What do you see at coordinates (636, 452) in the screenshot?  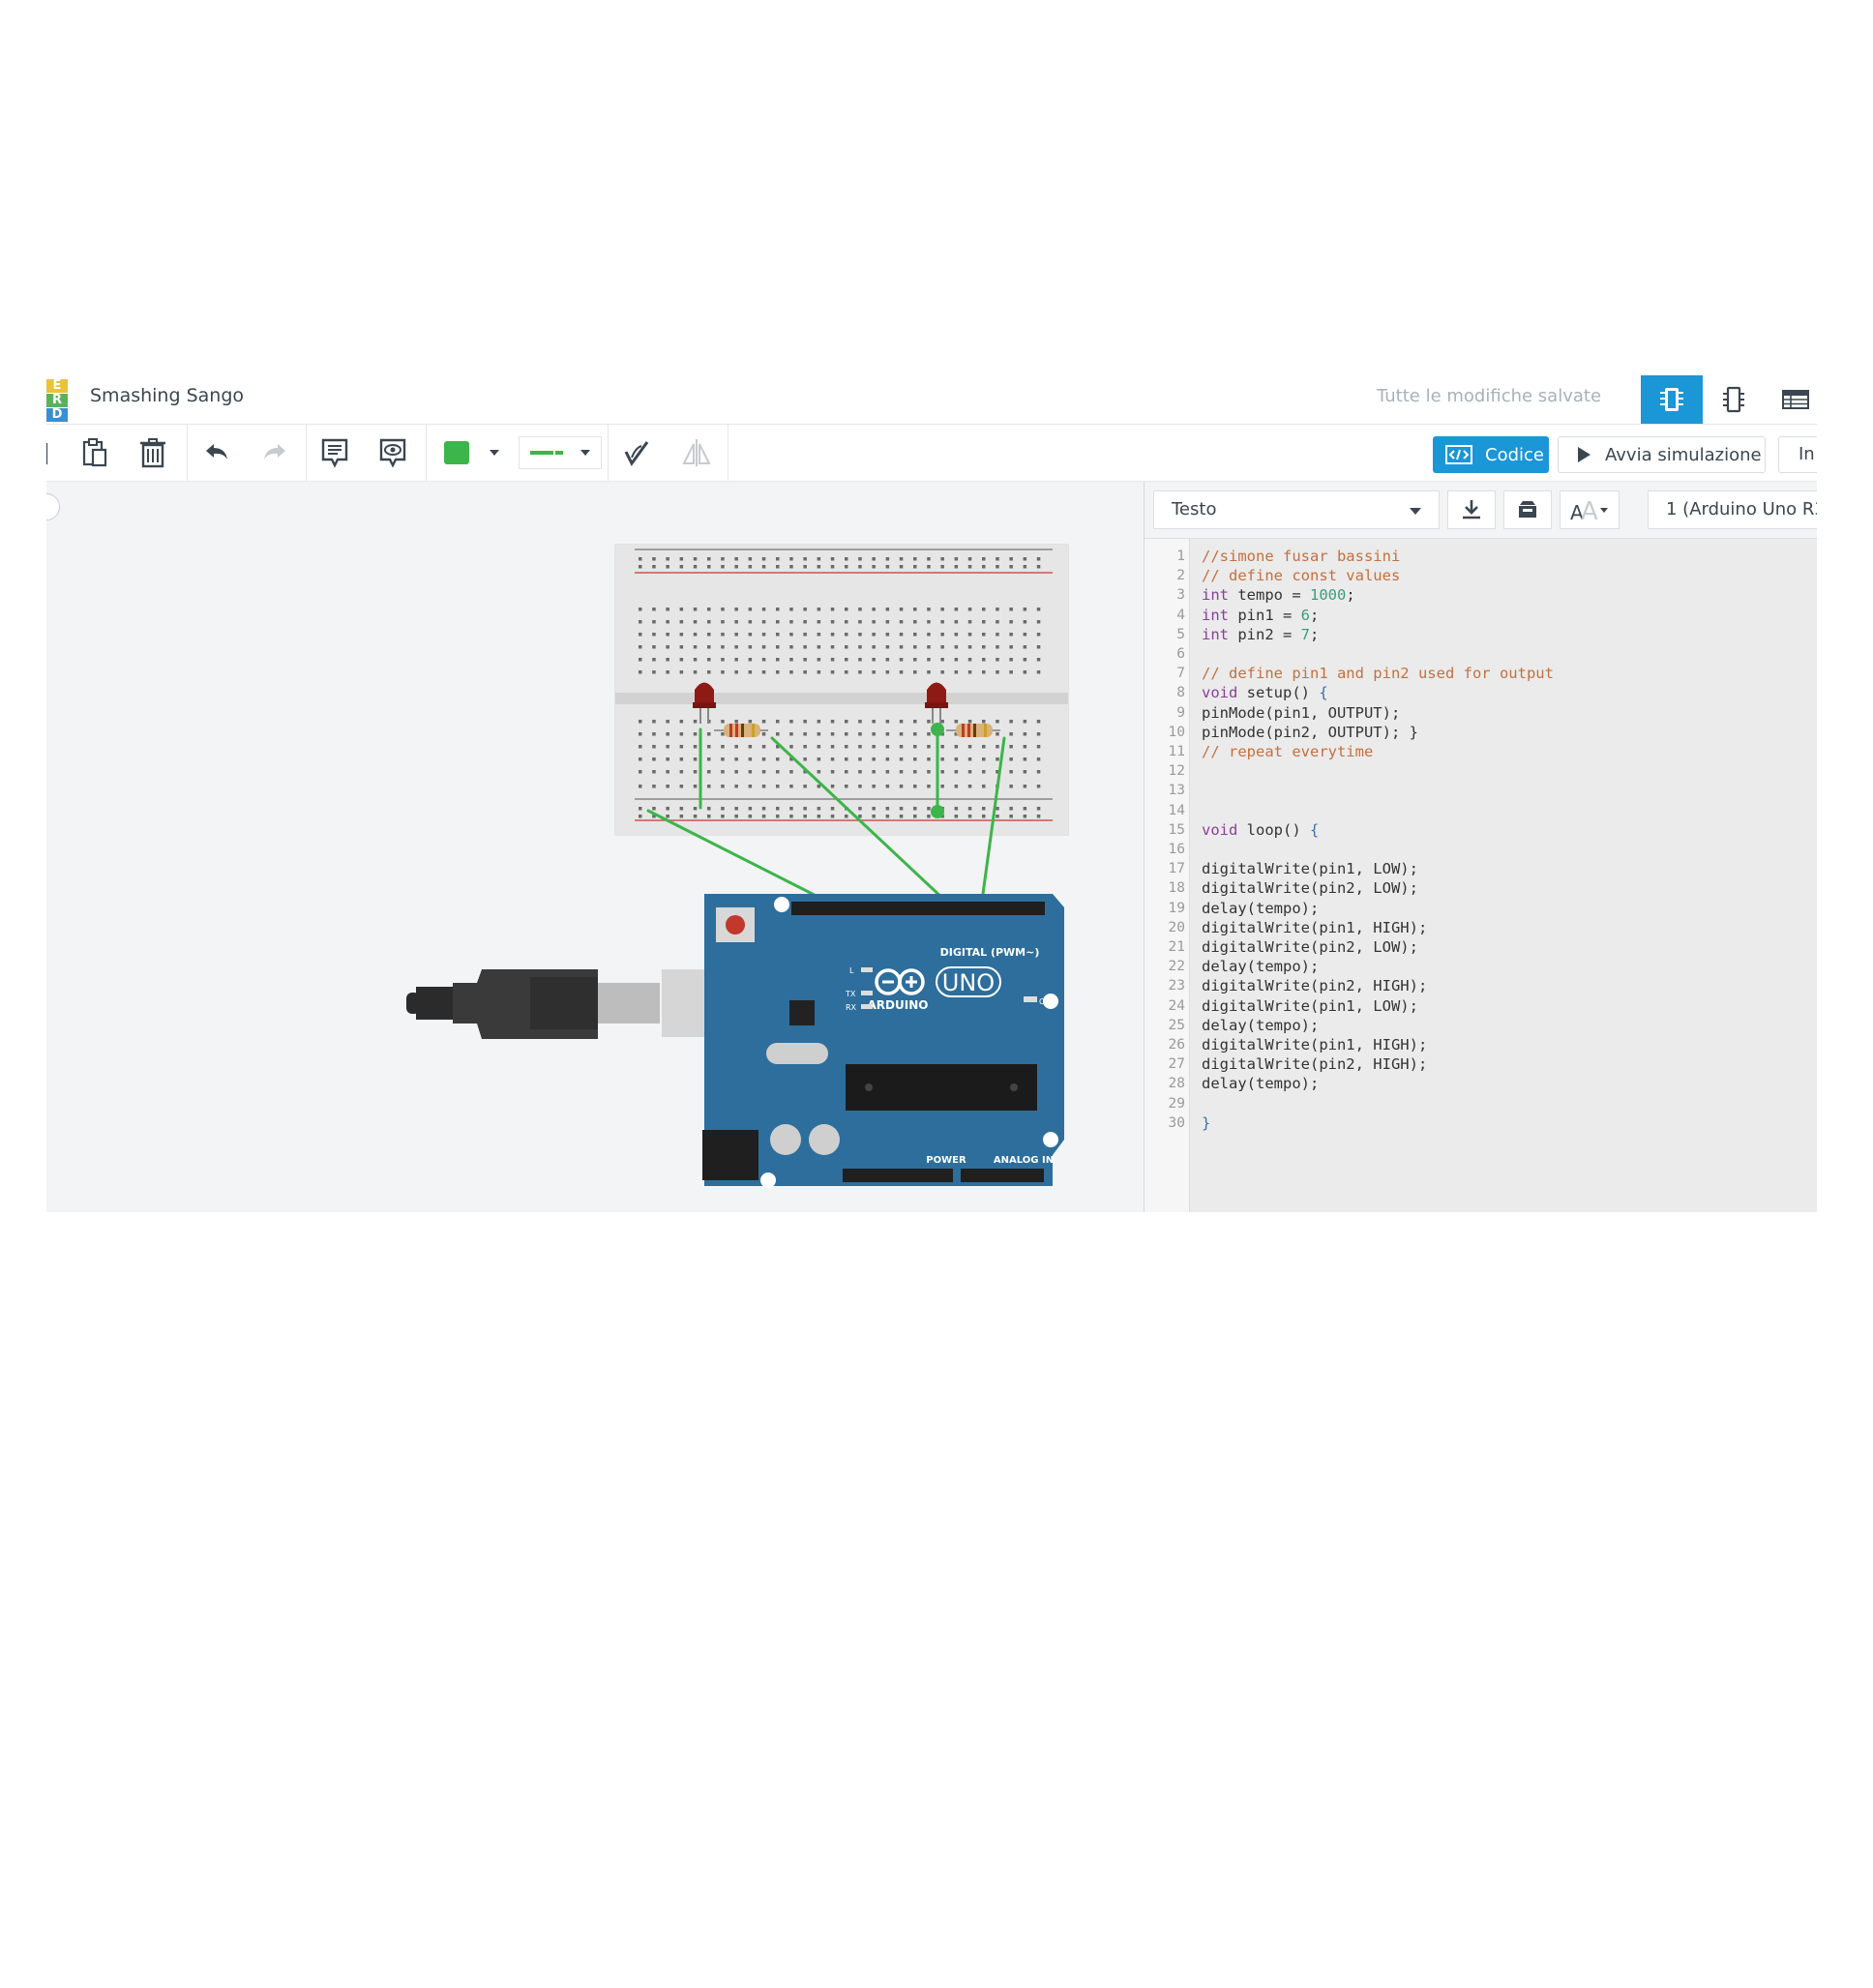 I see `rotate-button` at bounding box center [636, 452].